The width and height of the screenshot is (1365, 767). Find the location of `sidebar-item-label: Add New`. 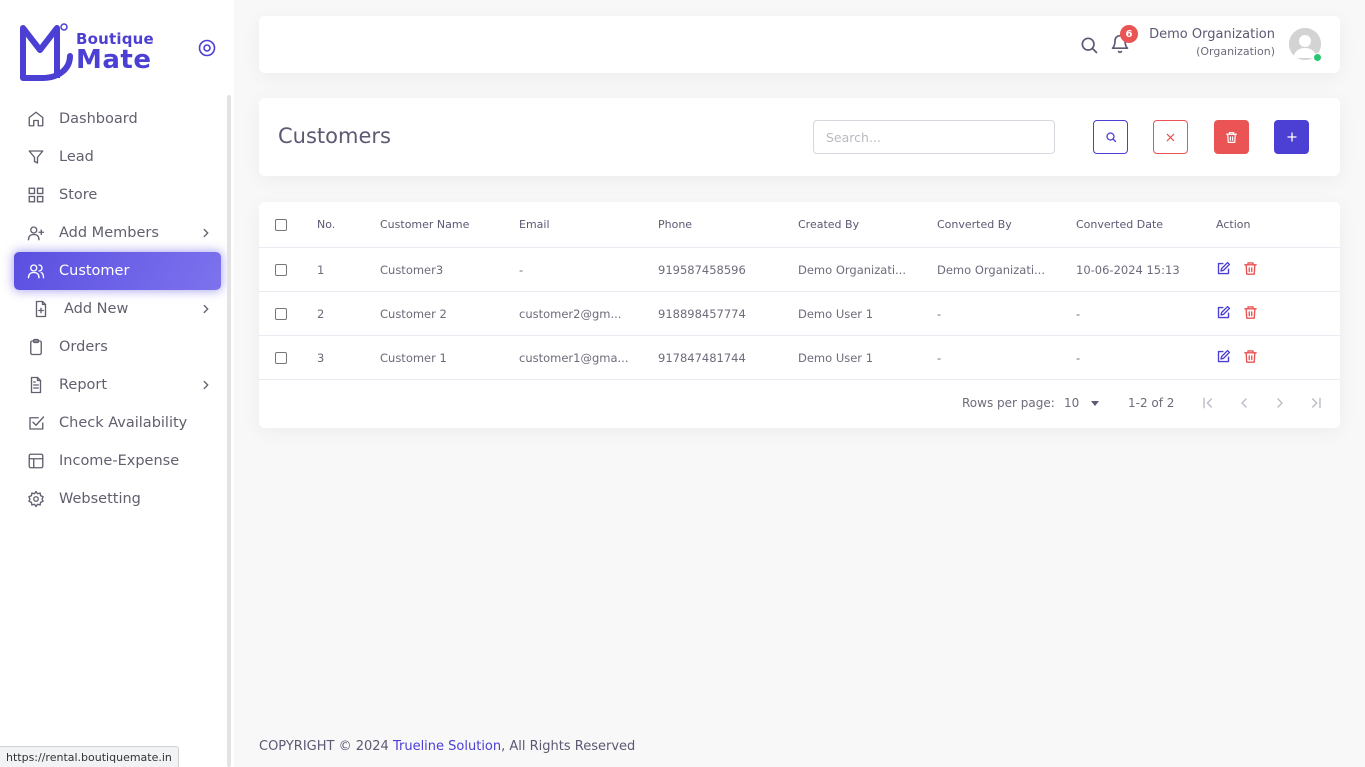

sidebar-item-label: Add New is located at coordinates (96, 309).